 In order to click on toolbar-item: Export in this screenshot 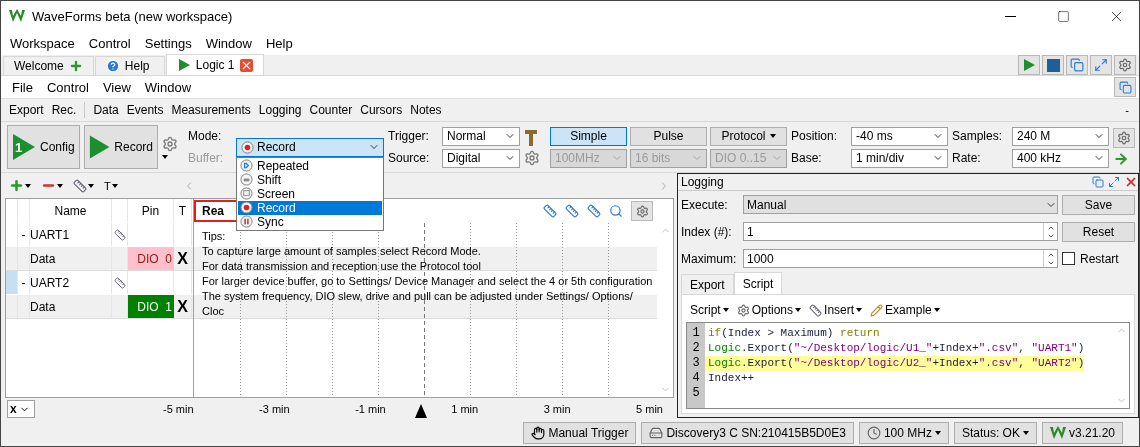, I will do `click(26, 110)`.